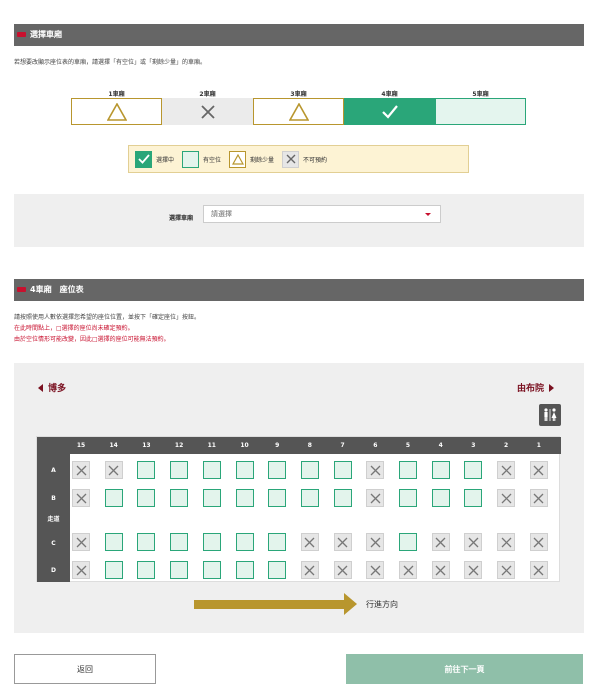  I want to click on row-label: A, so click(53, 470).